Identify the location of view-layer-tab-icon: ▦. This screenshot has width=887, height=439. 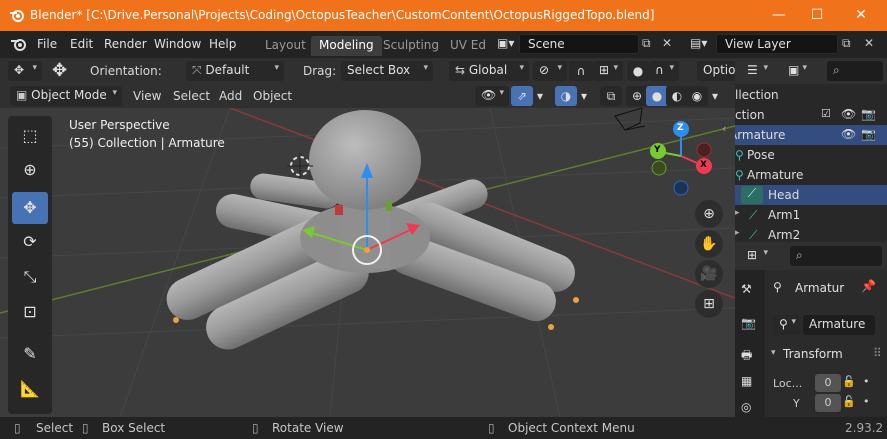
(746, 381).